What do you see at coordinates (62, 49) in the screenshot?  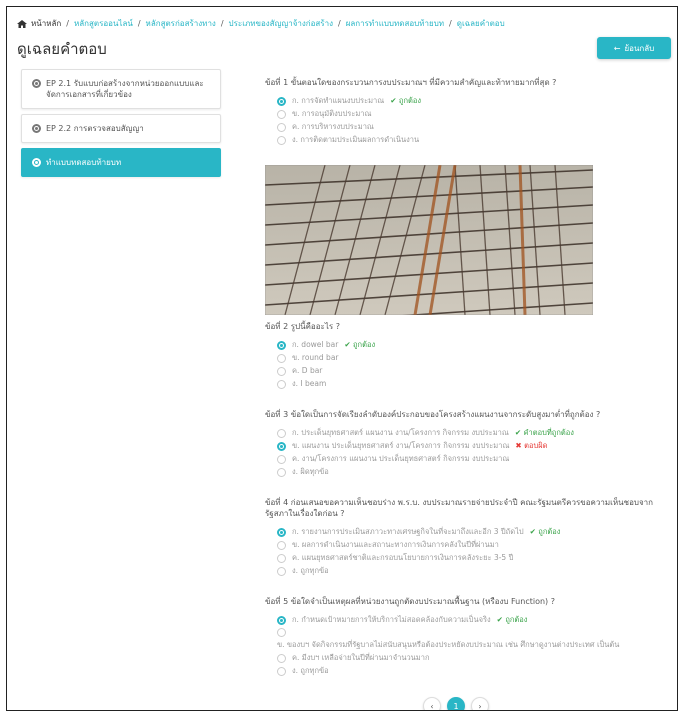 I see `page-title: ดูเฉลยคำตอบ` at bounding box center [62, 49].